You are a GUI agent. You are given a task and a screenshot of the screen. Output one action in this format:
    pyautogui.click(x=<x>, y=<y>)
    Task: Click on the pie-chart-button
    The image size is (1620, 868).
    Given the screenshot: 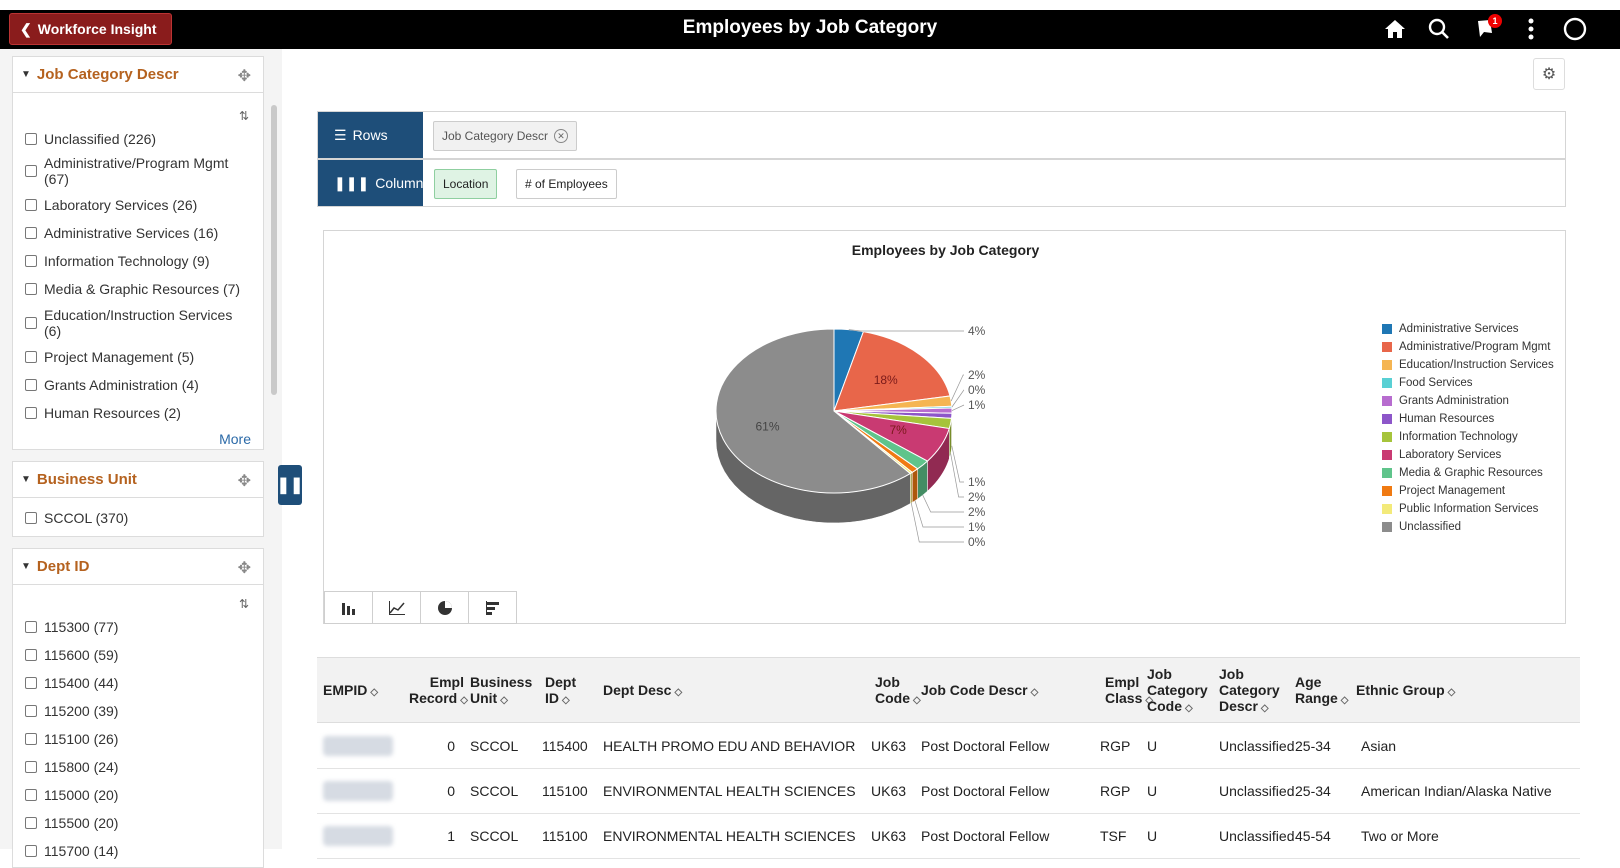 What is the action you would take?
    pyautogui.click(x=444, y=607)
    